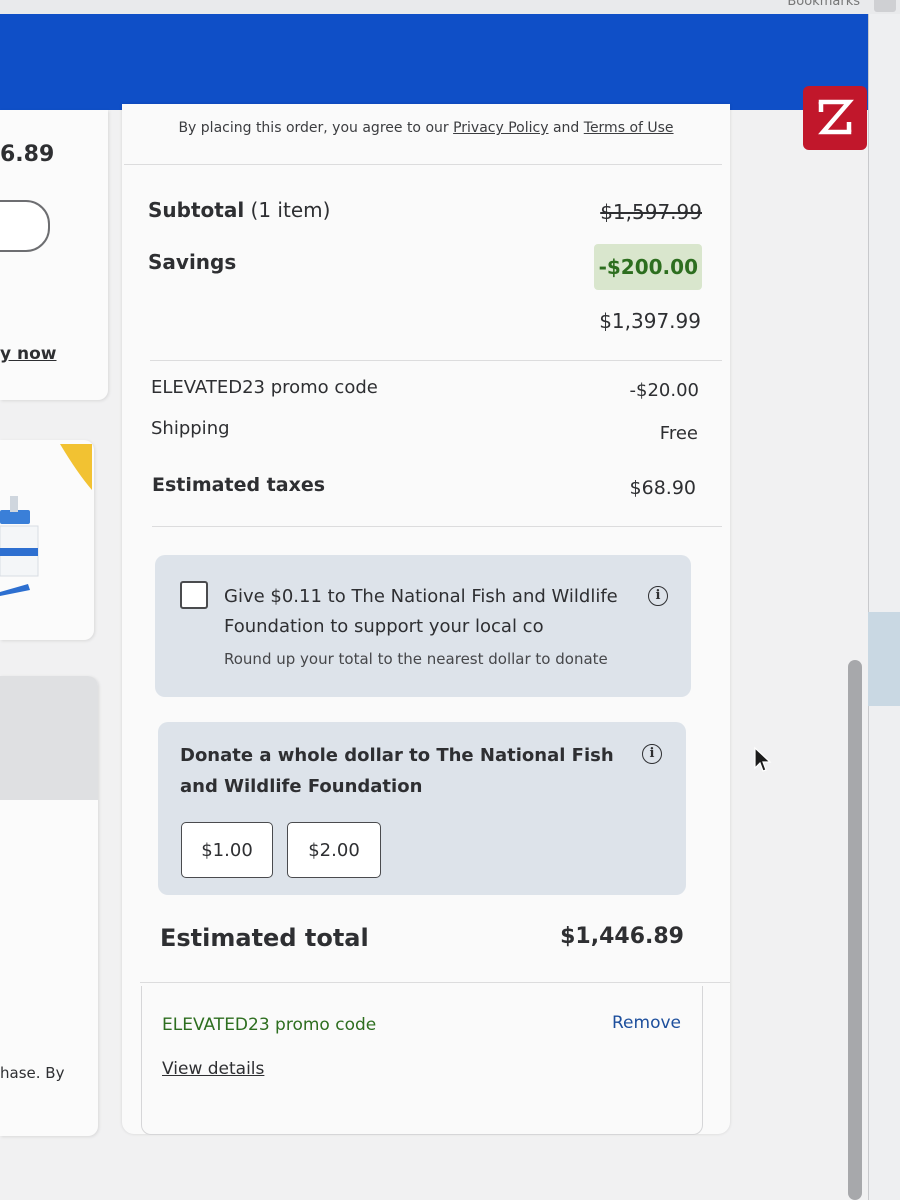 Image resolution: width=900 pixels, height=1200 pixels. I want to click on legal-and: and, so click(566, 128).